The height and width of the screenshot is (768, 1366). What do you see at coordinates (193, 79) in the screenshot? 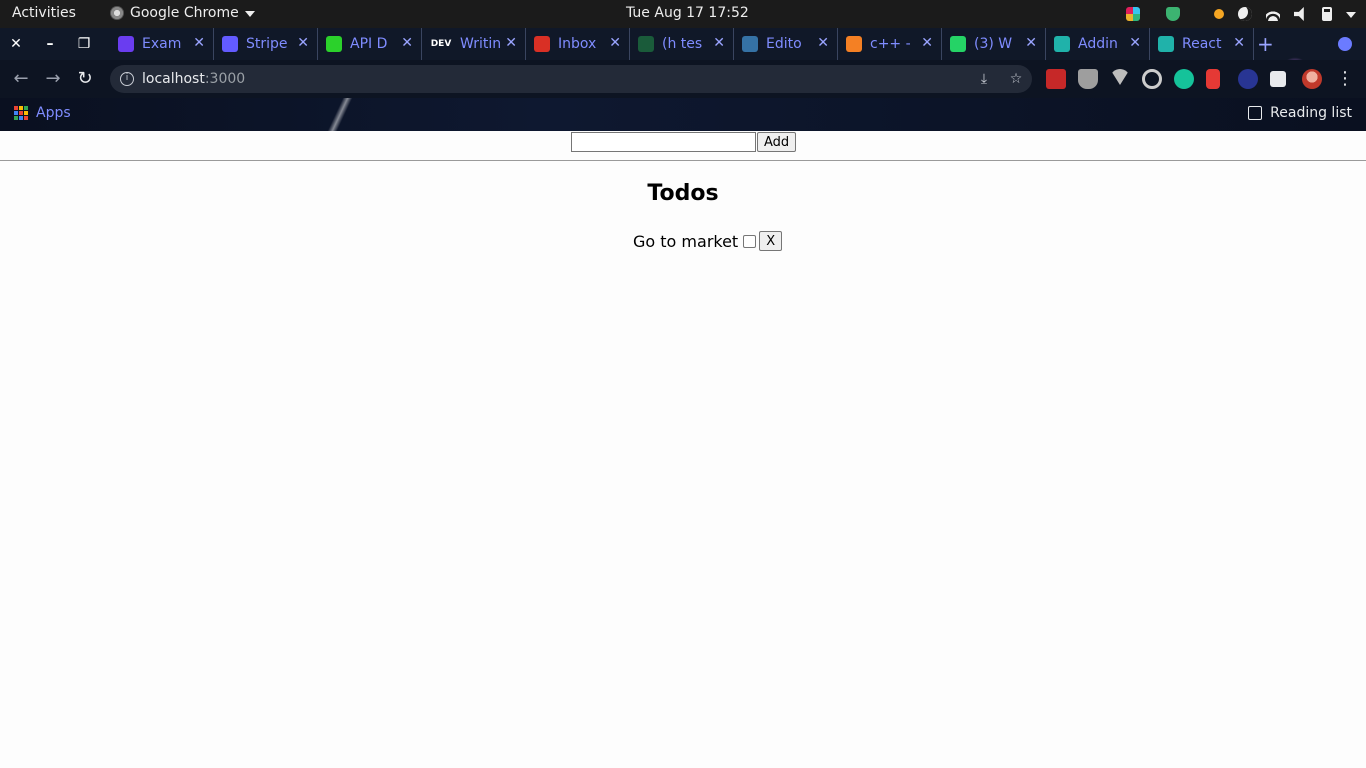
I see `url-text: localhost:3000` at bounding box center [193, 79].